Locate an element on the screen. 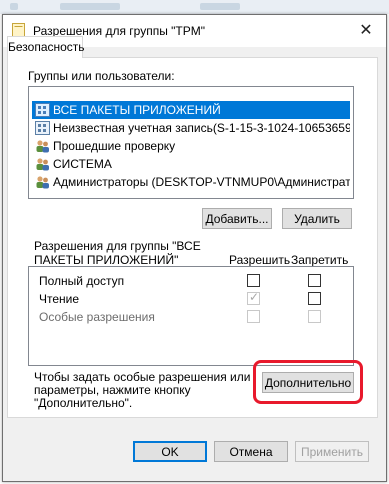 This screenshot has height=484, width=389. groups-label: Группы или пользователи: is located at coordinates (101, 76).